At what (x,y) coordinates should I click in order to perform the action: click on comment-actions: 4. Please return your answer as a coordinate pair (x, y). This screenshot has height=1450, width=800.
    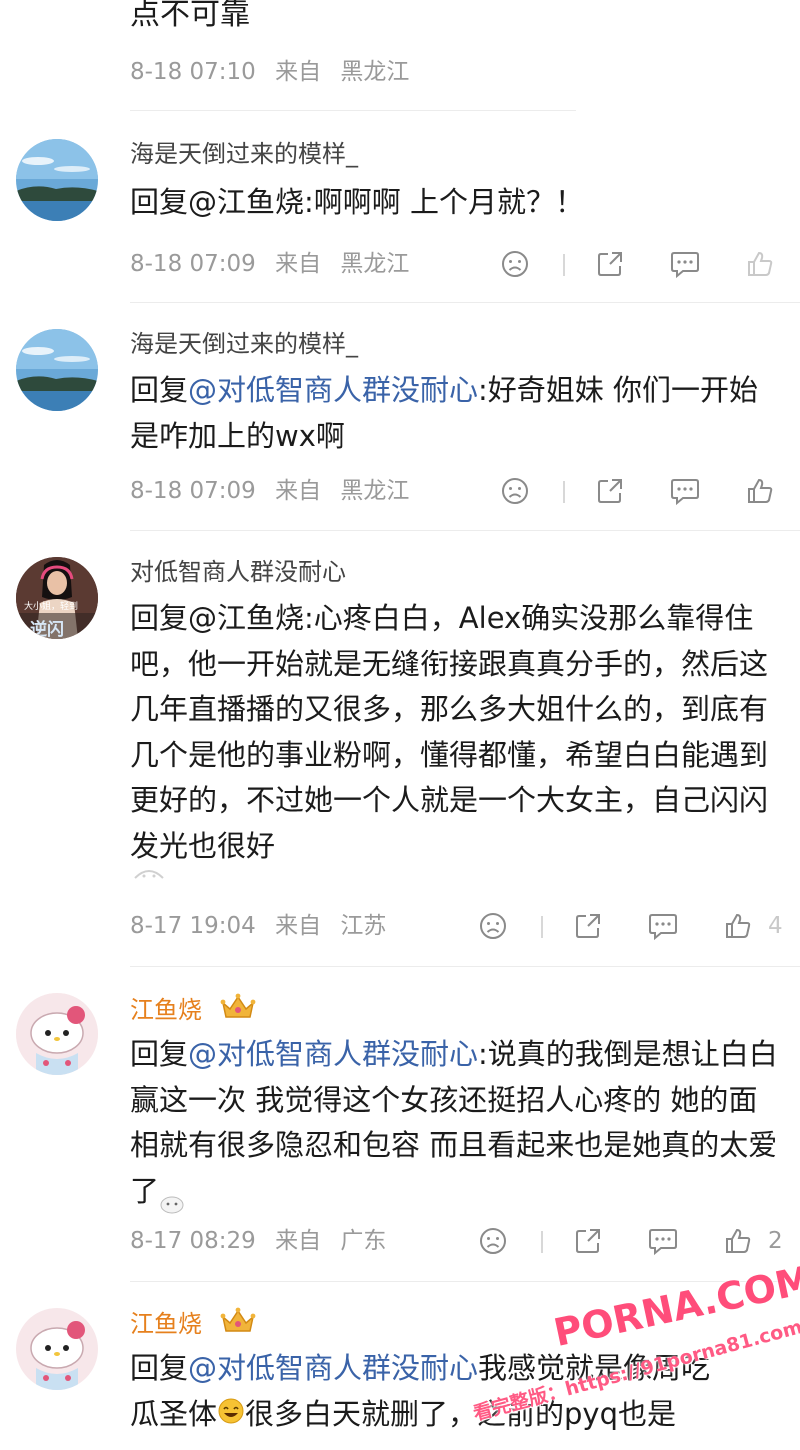
    Looking at the image, I should click on (400, 926).